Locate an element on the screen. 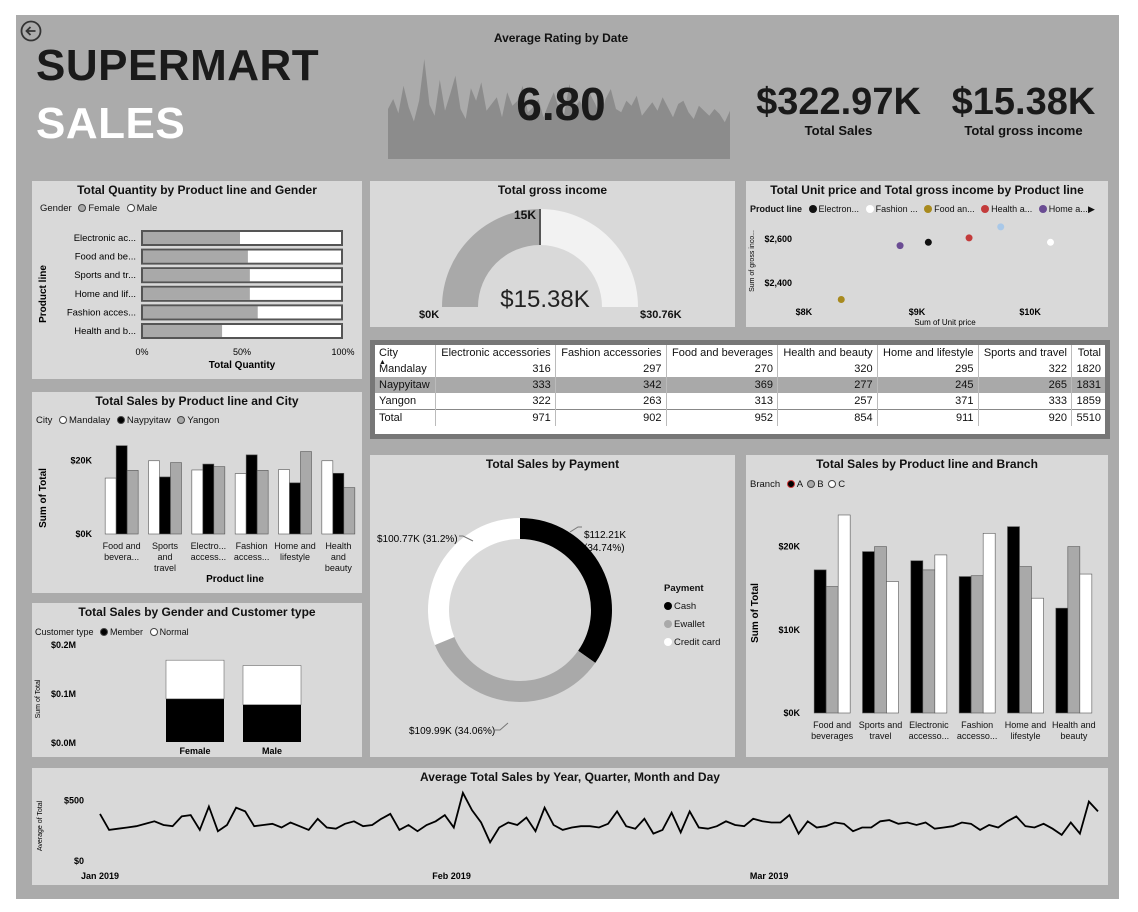 Image resolution: width=1138 pixels, height=912 pixels. legend-member: Member is located at coordinates (126, 632).